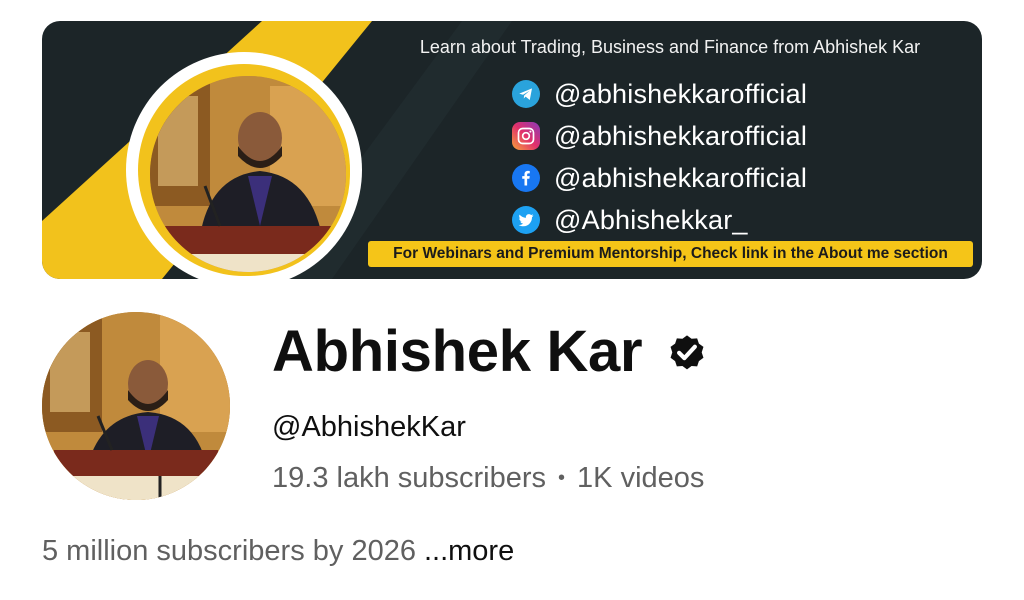 Image resolution: width=1024 pixels, height=600 pixels. I want to click on social-row-facebook: @abhishekkarofficial, so click(659, 178).